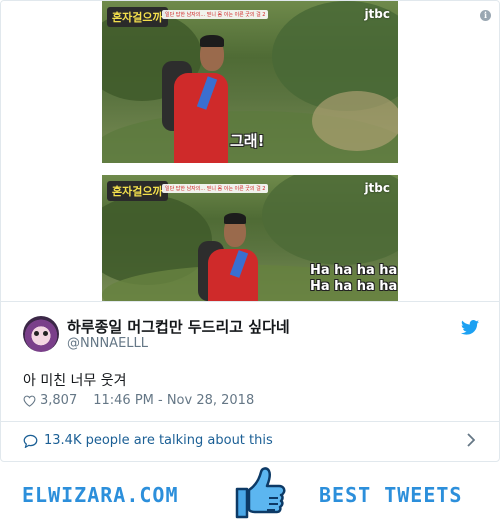 The width and height of the screenshot is (500, 530). What do you see at coordinates (471, 440) in the screenshot?
I see `chevron-right-icon` at bounding box center [471, 440].